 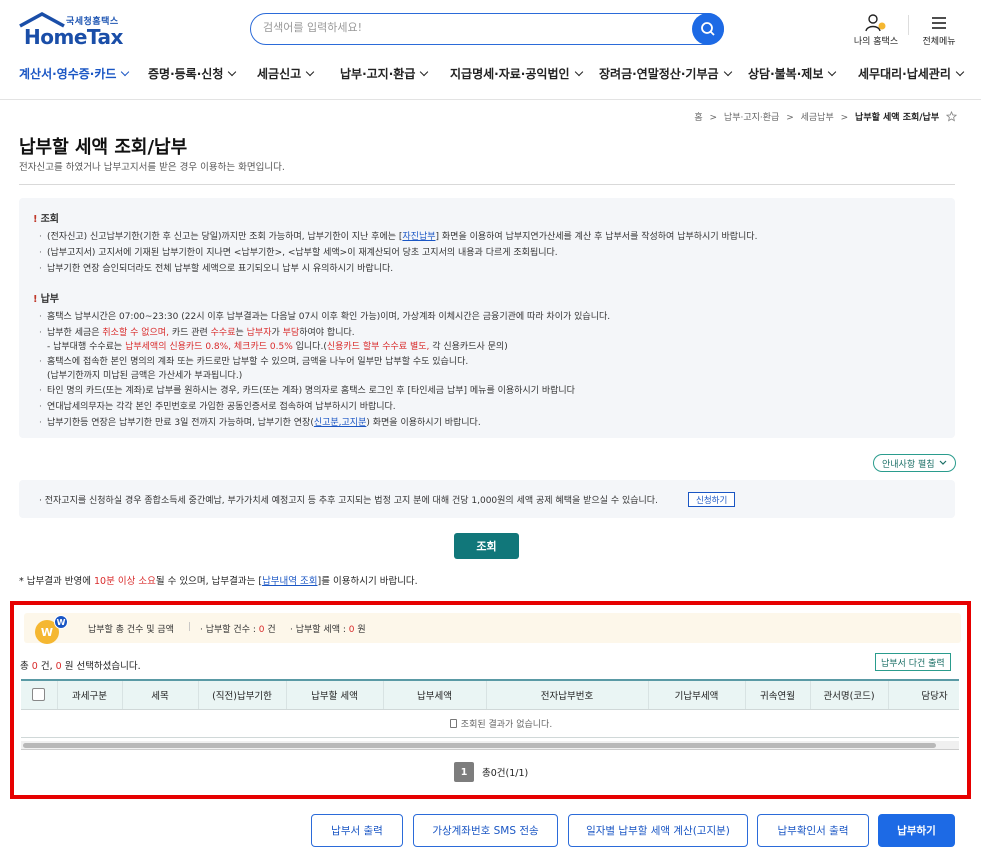 I want to click on nav-item-incentives: 장려금·연말정산·기부금, so click(x=665, y=73).